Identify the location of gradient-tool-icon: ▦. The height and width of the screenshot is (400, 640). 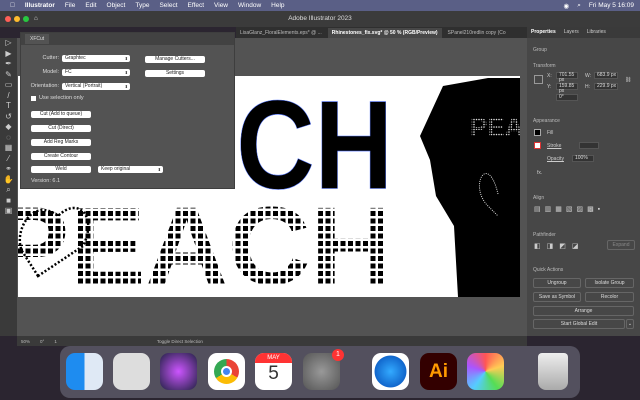
(8, 148).